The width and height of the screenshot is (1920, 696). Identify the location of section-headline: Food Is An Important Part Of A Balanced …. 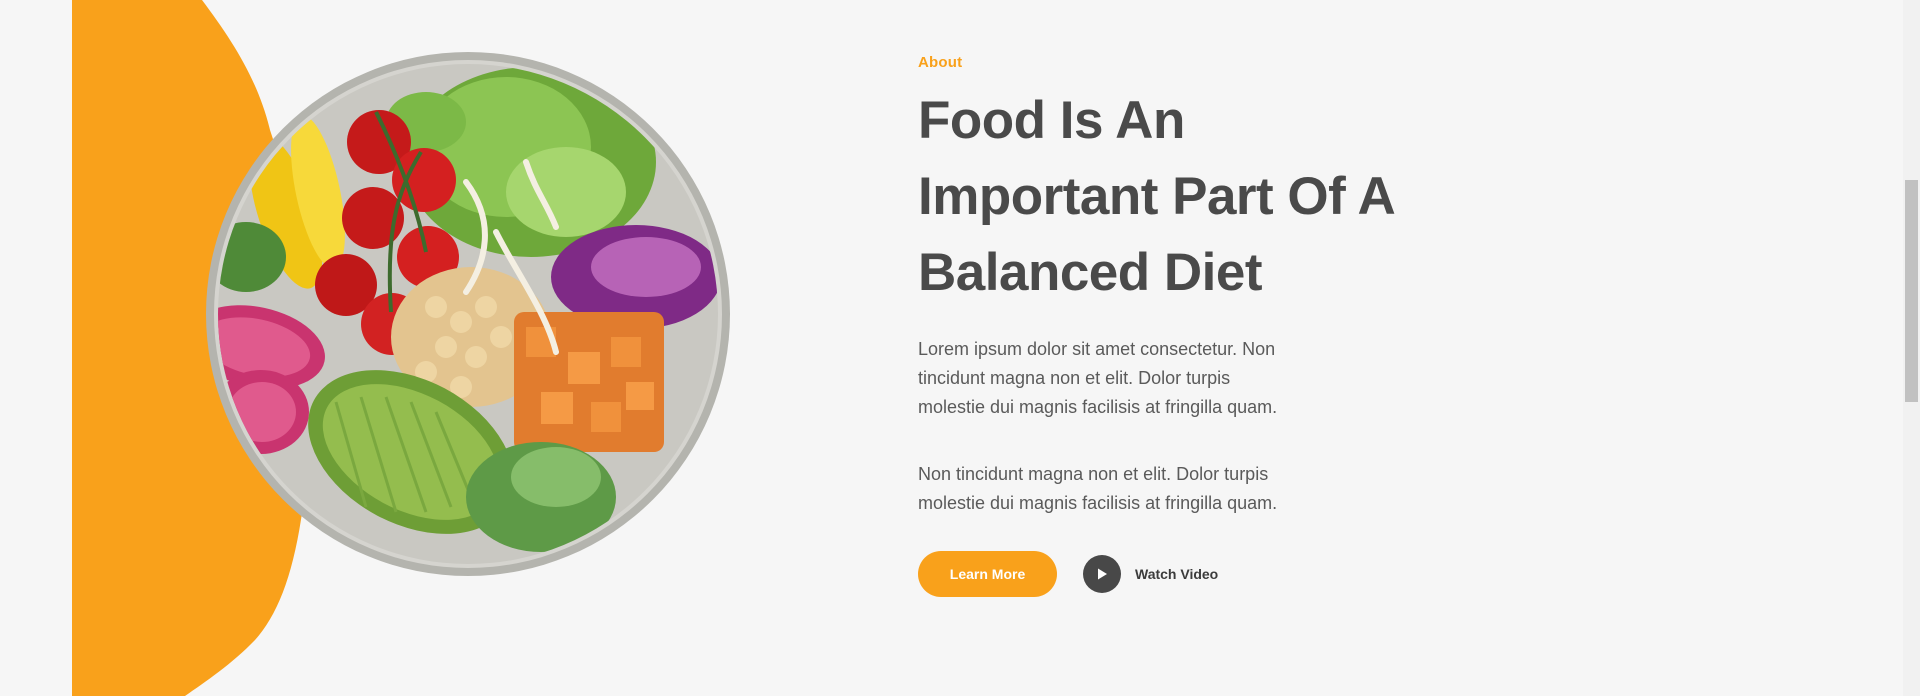
(1198, 197).